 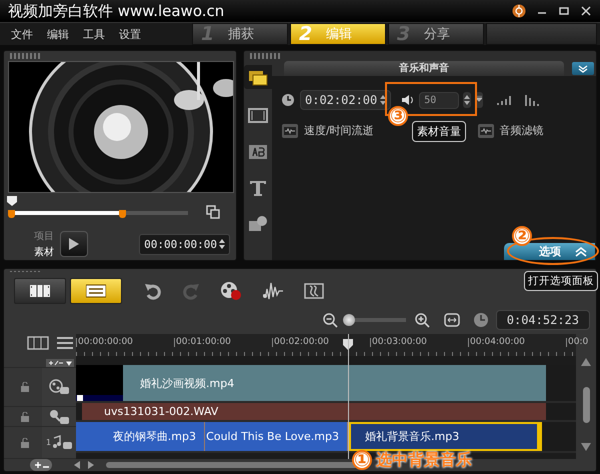 I want to click on scrub-handle, so click(x=12, y=201).